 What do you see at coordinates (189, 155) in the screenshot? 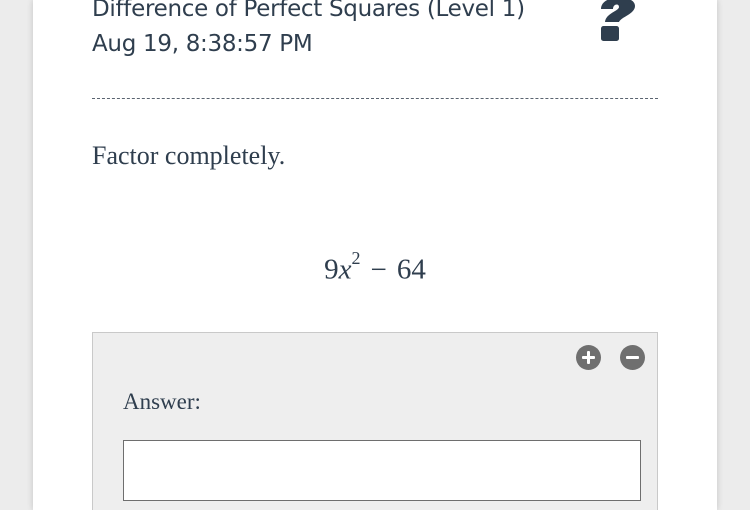
I see `question-prompt: Factor completely.` at bounding box center [189, 155].